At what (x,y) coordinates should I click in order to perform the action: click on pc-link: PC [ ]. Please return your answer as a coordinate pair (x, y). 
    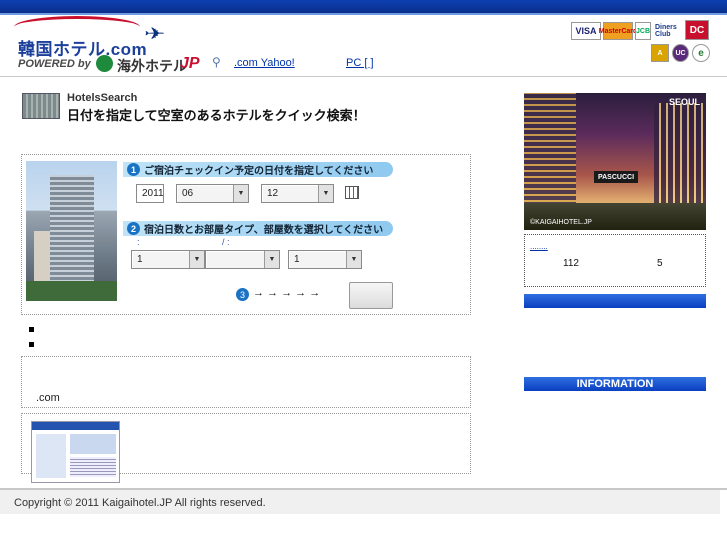
    Looking at the image, I should click on (360, 63).